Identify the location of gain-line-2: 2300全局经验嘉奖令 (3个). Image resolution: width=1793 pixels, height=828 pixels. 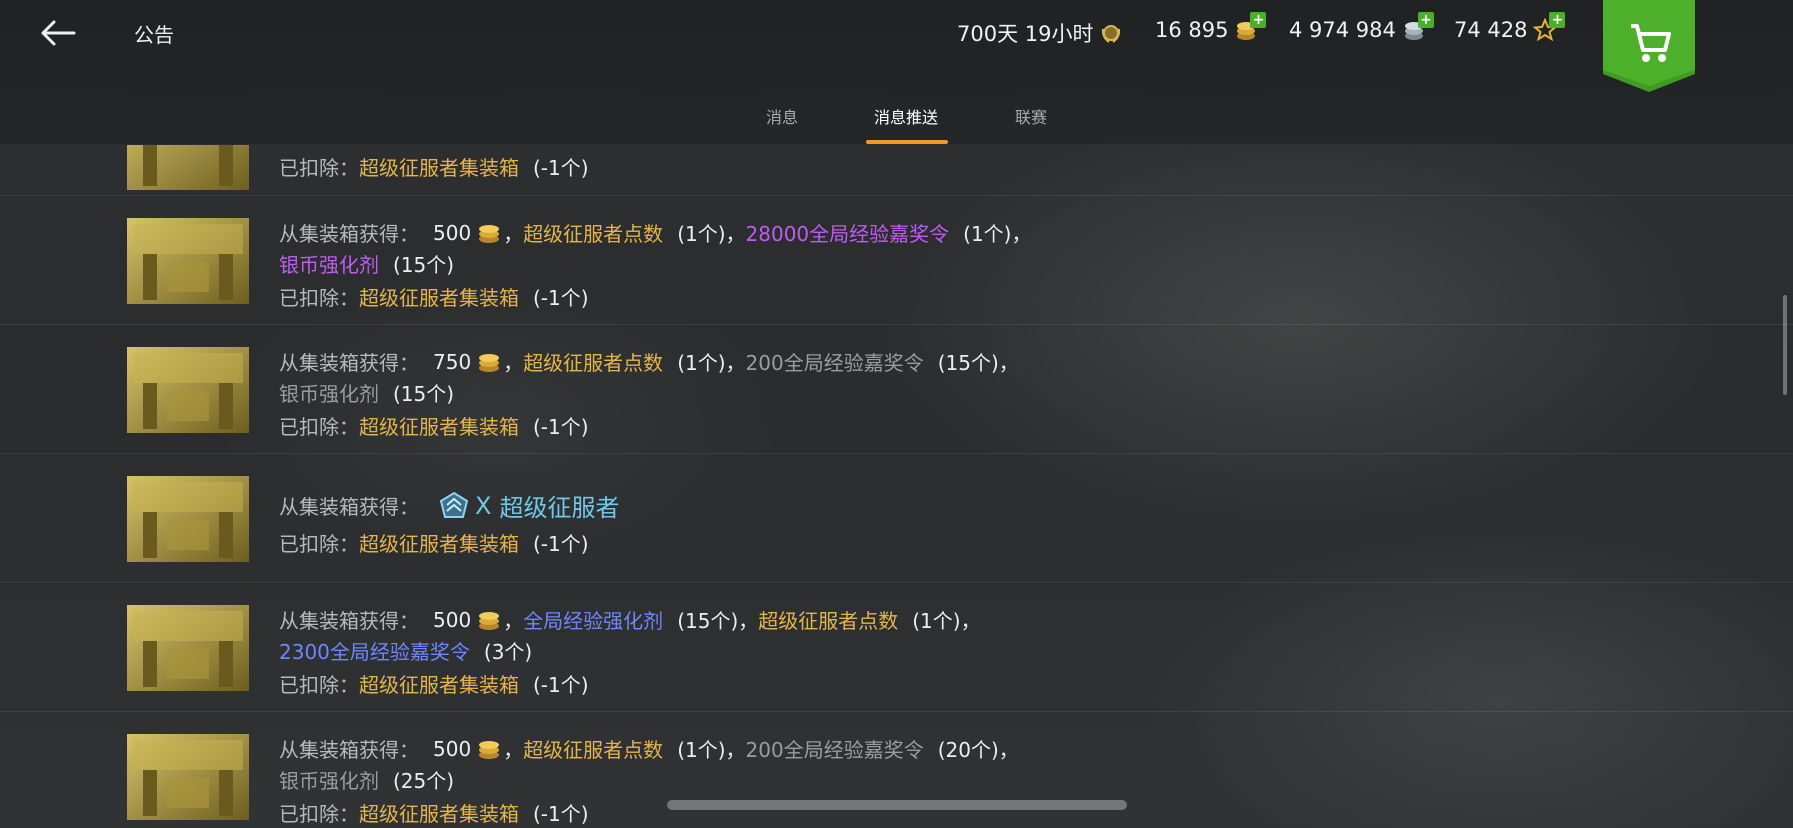
(405, 650).